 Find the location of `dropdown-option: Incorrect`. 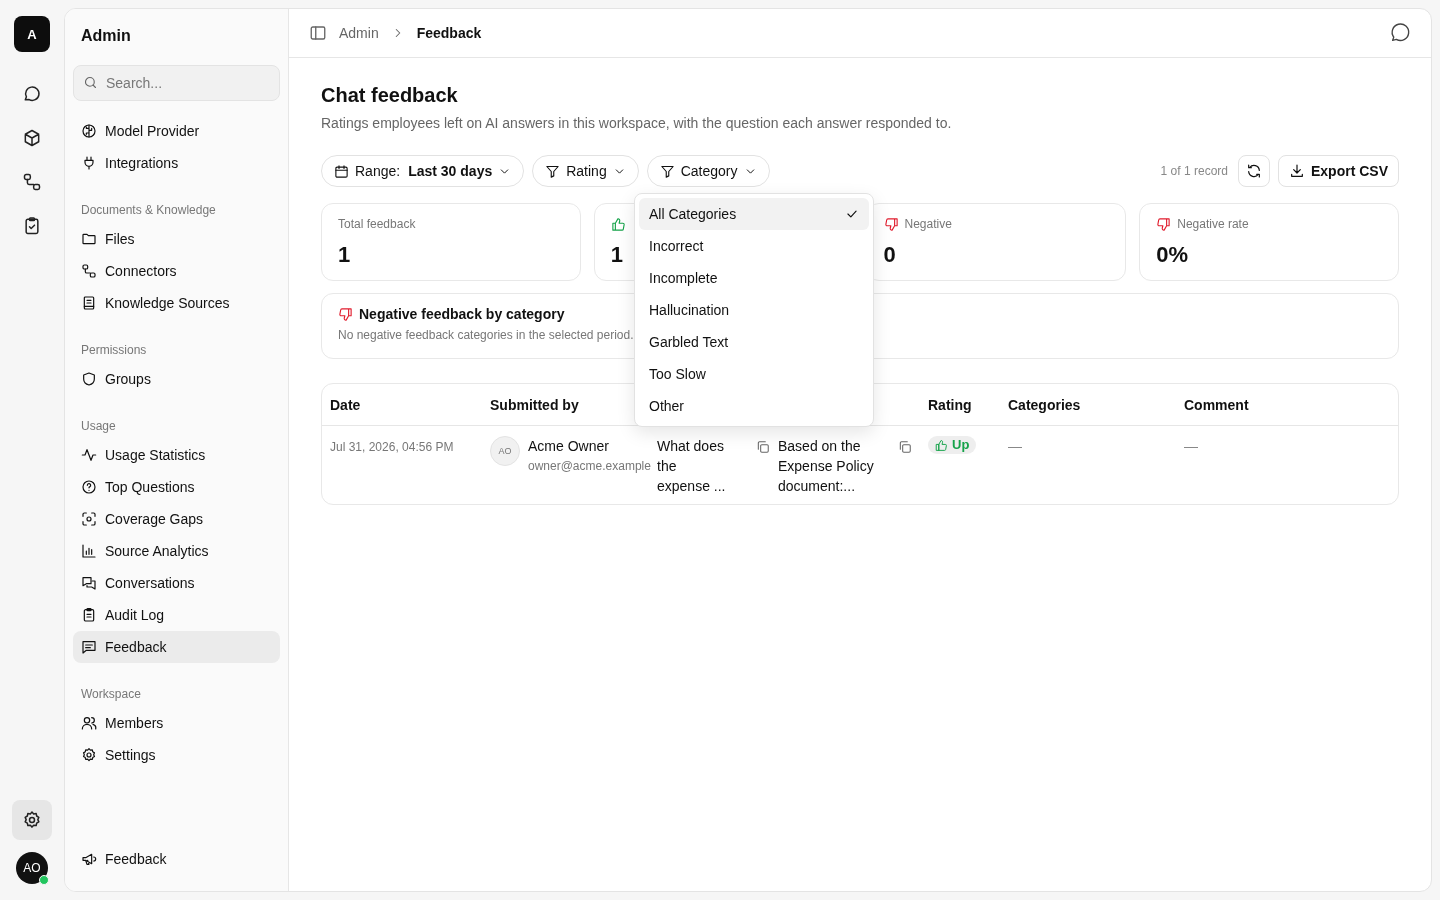

dropdown-option: Incorrect is located at coordinates (754, 246).